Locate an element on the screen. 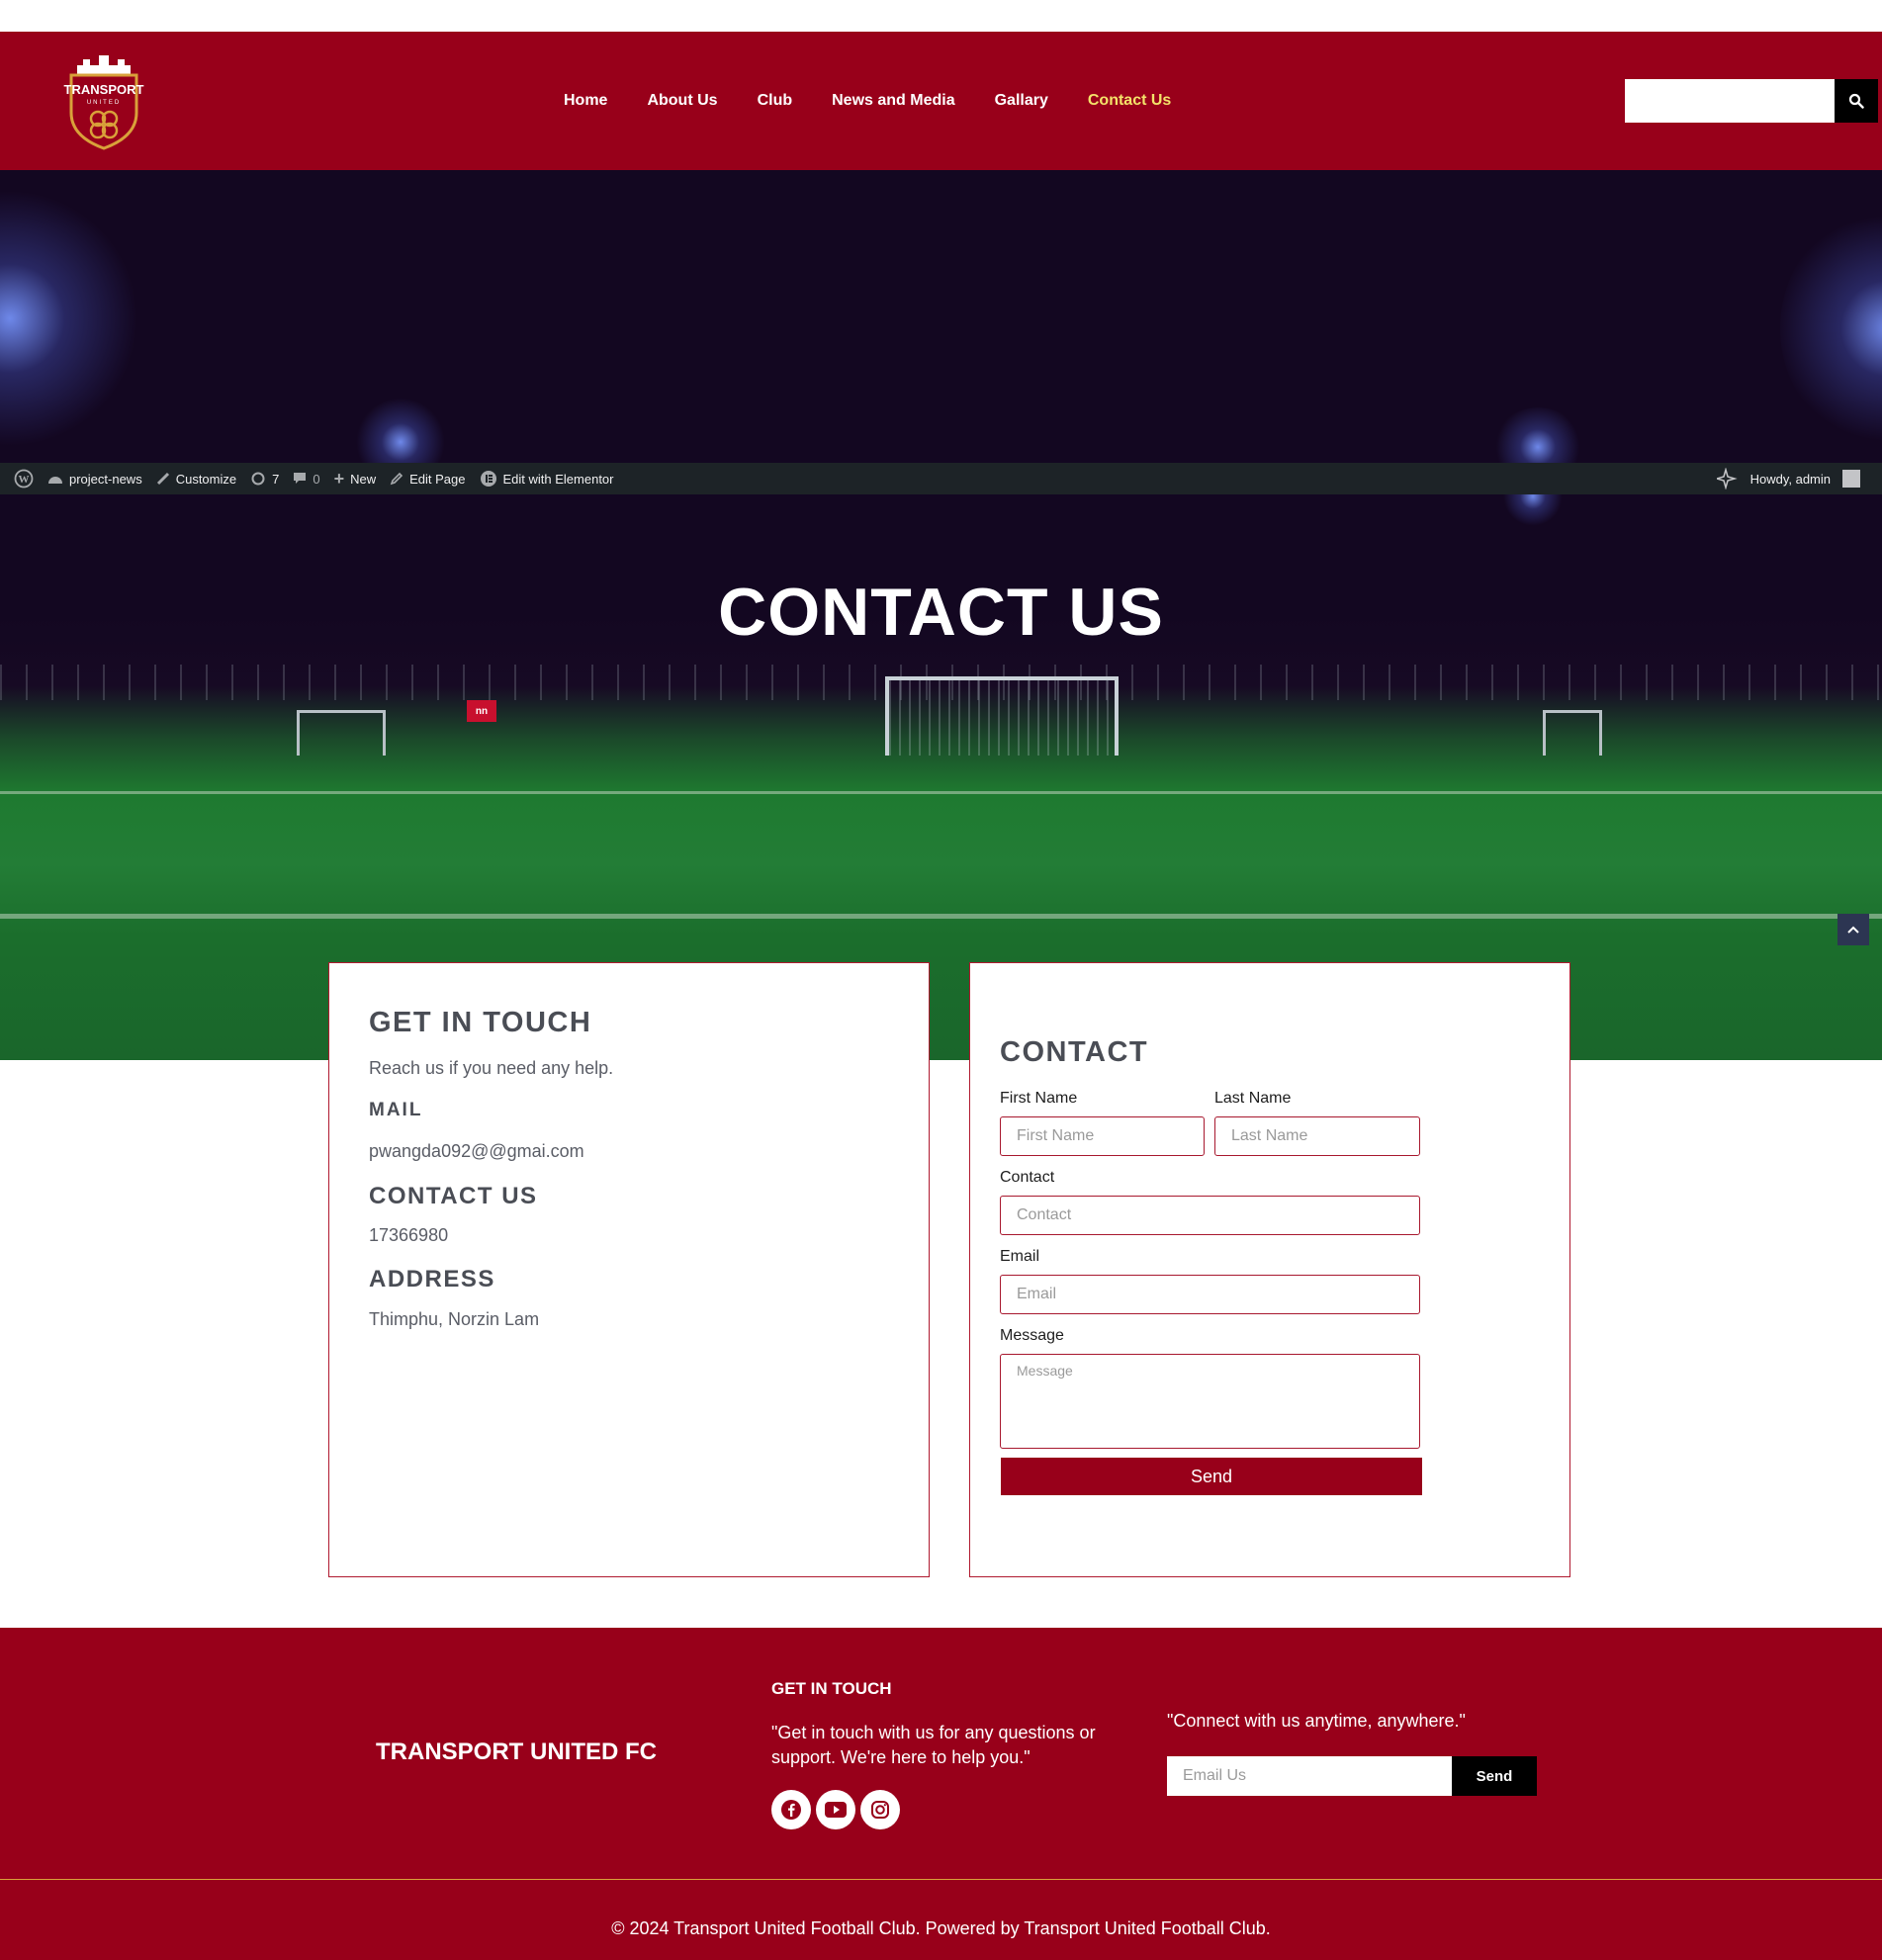 The height and width of the screenshot is (1960, 1882). admin-updates-link: 7 is located at coordinates (264, 479).